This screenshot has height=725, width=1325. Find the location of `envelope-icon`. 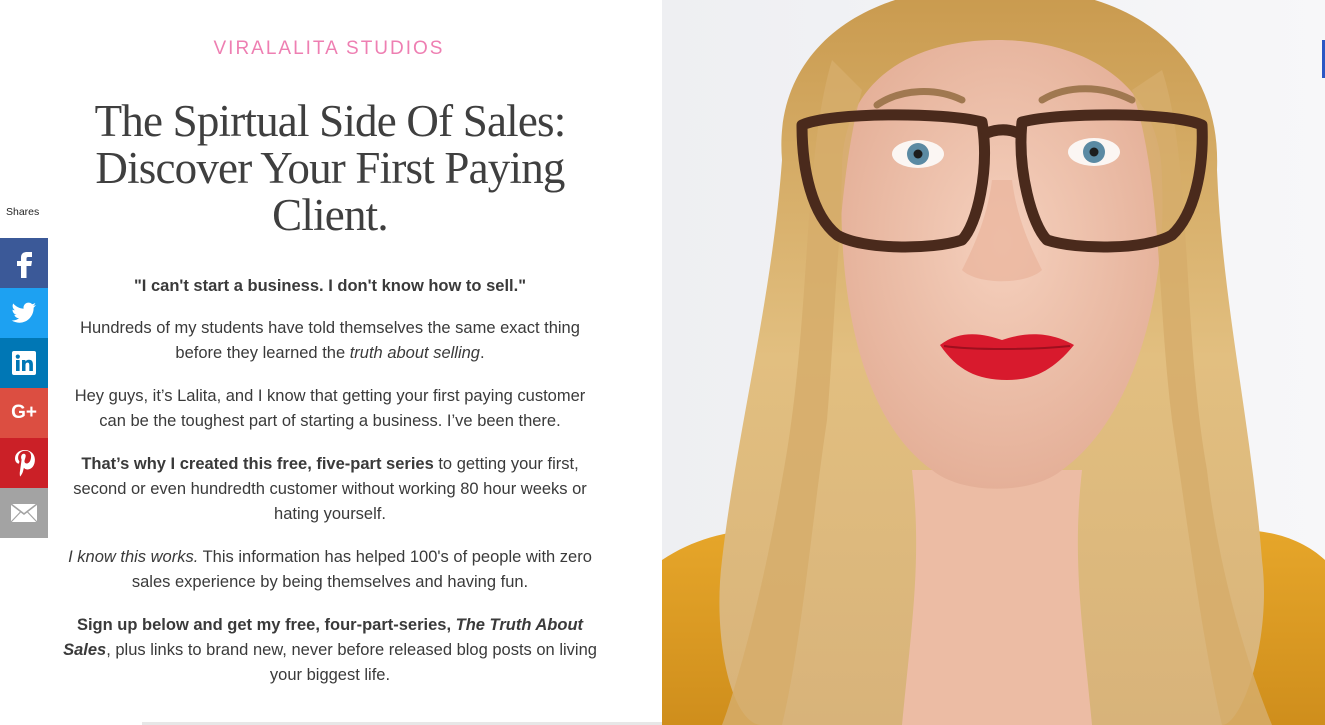

envelope-icon is located at coordinates (24, 513).